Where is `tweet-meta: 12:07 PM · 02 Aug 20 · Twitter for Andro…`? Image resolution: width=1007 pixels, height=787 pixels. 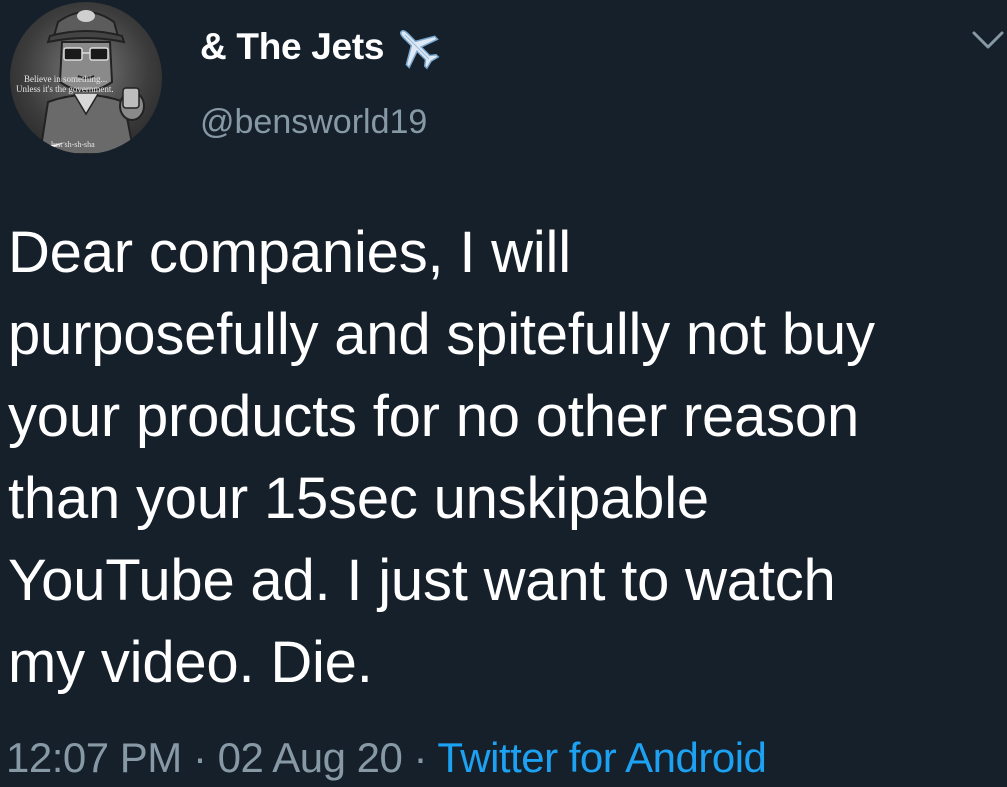
tweet-meta: 12:07 PM · 02 Aug 20 · Twitter for Andro… is located at coordinates (386, 758).